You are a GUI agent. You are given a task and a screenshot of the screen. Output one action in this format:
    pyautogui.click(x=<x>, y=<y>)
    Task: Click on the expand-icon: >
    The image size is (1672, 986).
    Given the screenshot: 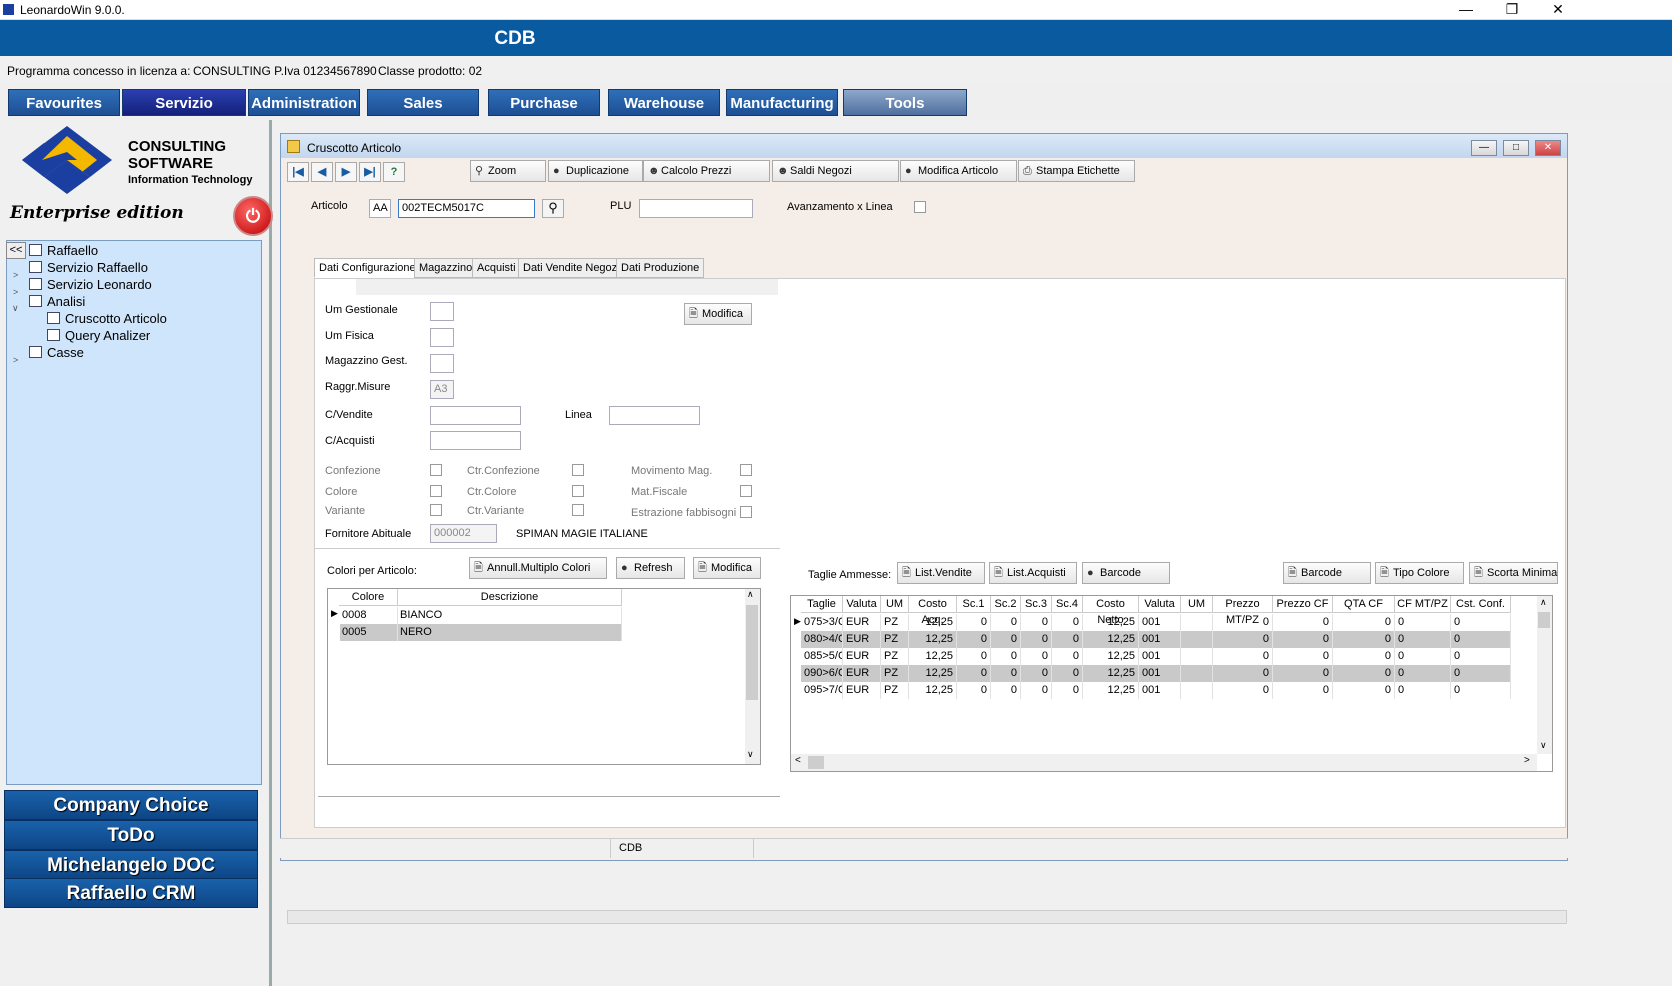 What is the action you would take?
    pyautogui.click(x=15, y=292)
    